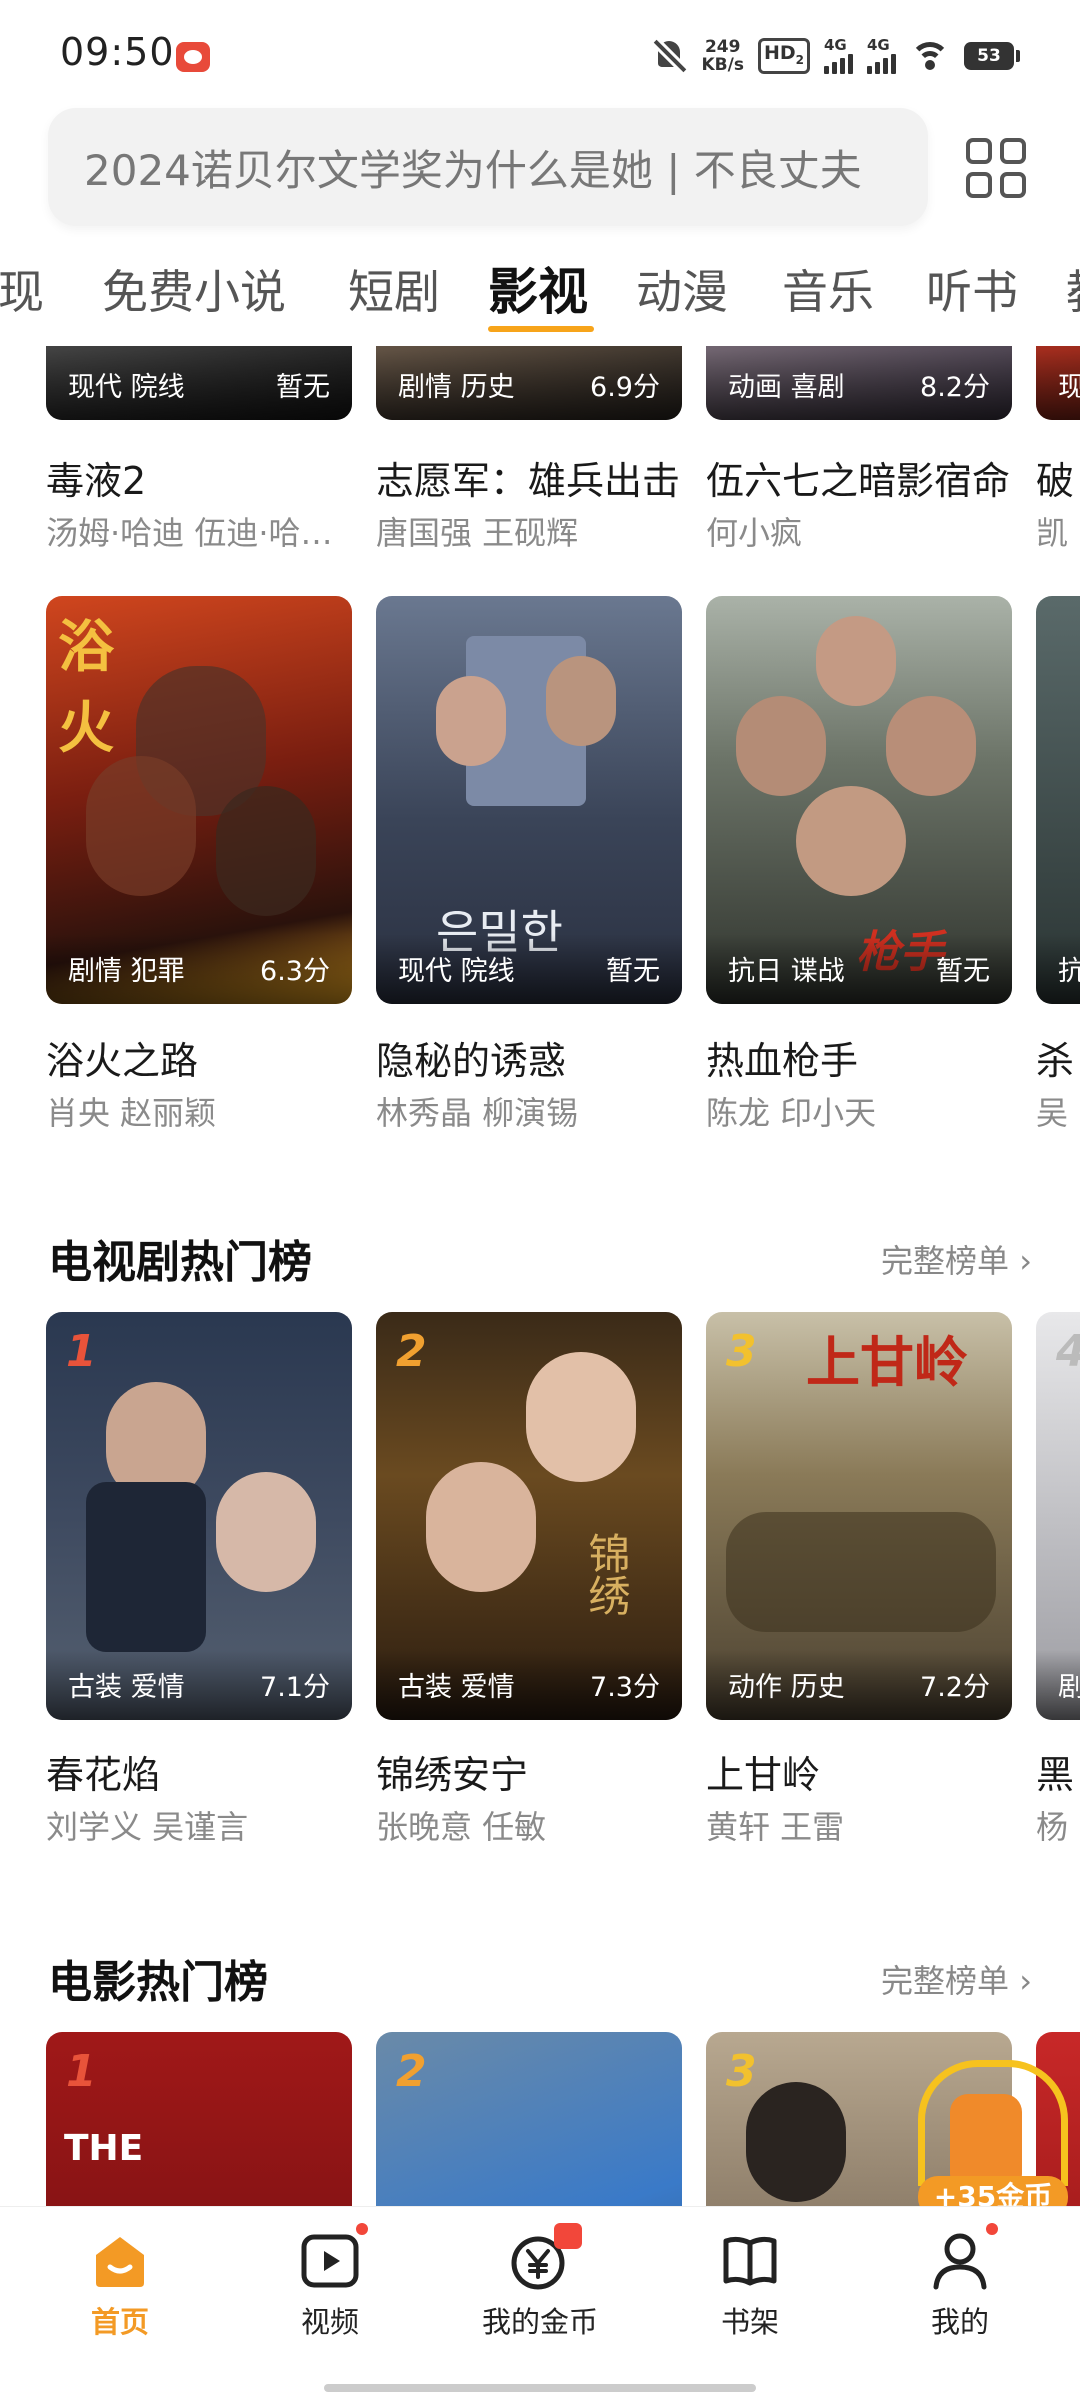 Image resolution: width=1080 pixels, height=2400 pixels. What do you see at coordinates (199, 477) in the screenshot?
I see `movie-title: 毒液2` at bounding box center [199, 477].